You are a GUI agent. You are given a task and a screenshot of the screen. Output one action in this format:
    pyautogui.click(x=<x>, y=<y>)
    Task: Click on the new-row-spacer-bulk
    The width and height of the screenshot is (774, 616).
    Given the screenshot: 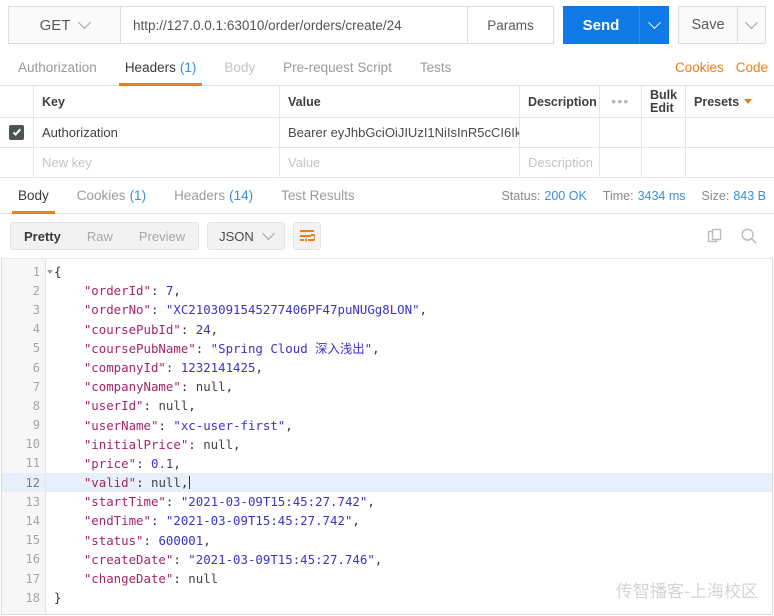 What is the action you would take?
    pyautogui.click(x=664, y=162)
    